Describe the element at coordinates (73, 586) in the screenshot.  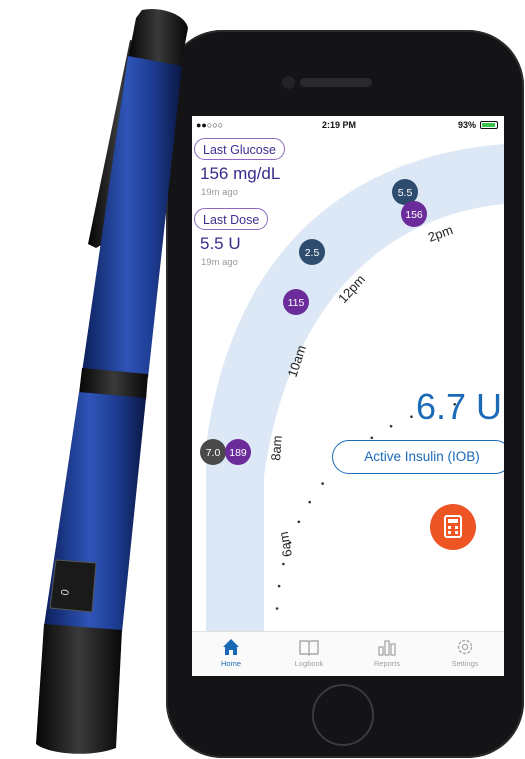
I see `dose-window` at that location.